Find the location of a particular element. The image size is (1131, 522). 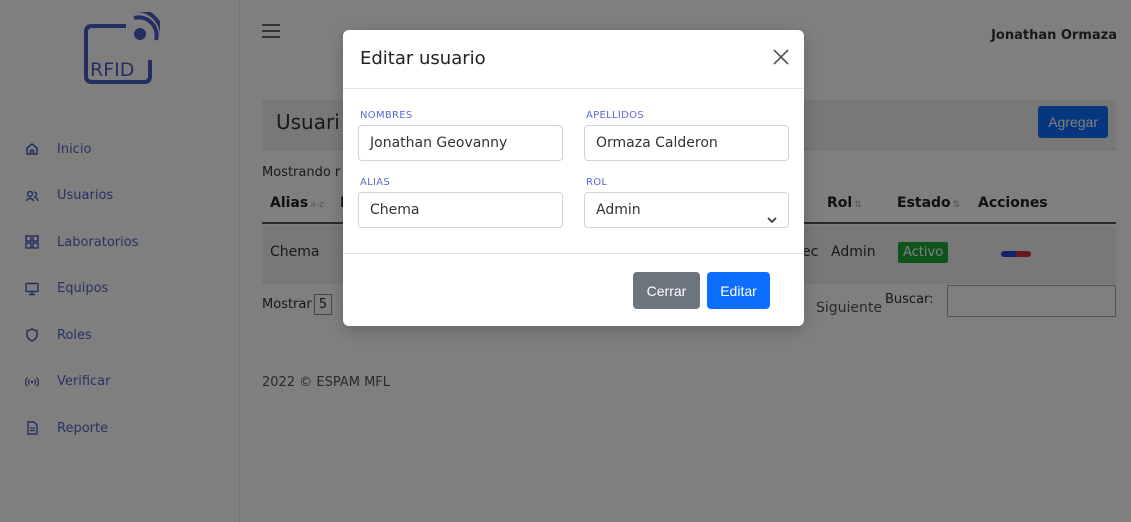

apellidos-field: Ormaza Calderon is located at coordinates (686, 143).